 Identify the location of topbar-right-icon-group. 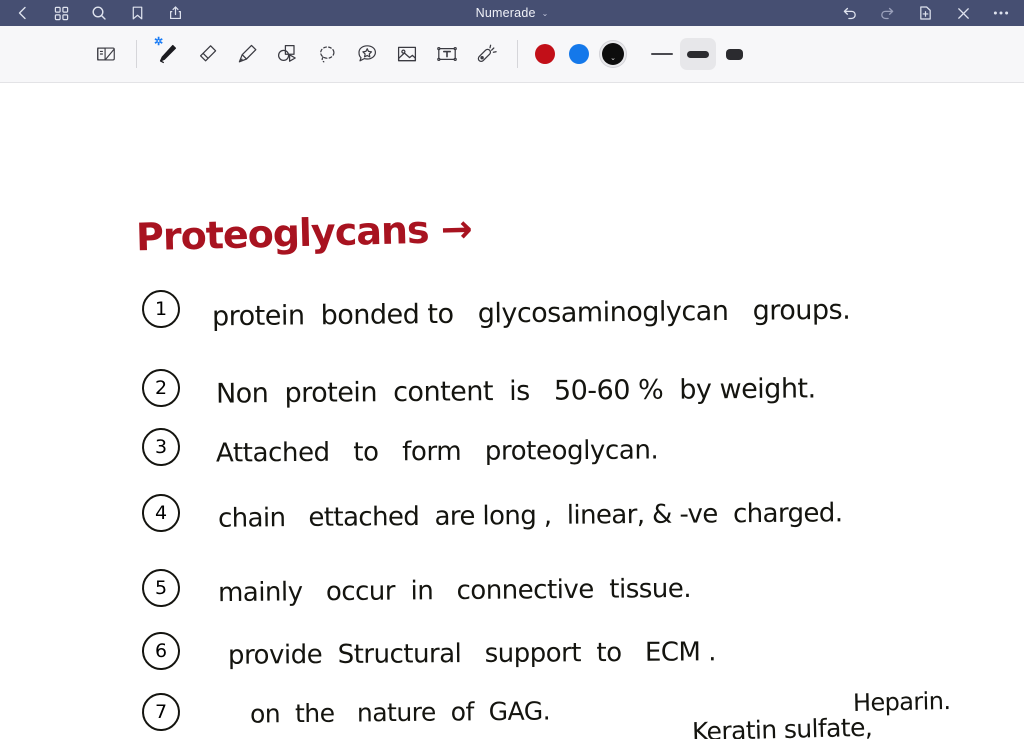
(925, 13).